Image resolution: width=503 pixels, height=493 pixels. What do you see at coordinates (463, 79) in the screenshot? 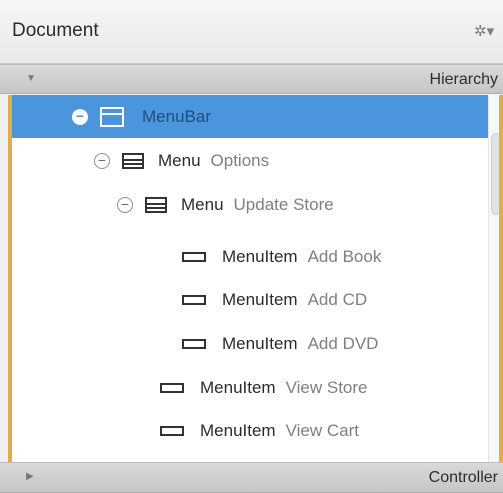
I see `hierarchy-label: Hierarchy` at bounding box center [463, 79].